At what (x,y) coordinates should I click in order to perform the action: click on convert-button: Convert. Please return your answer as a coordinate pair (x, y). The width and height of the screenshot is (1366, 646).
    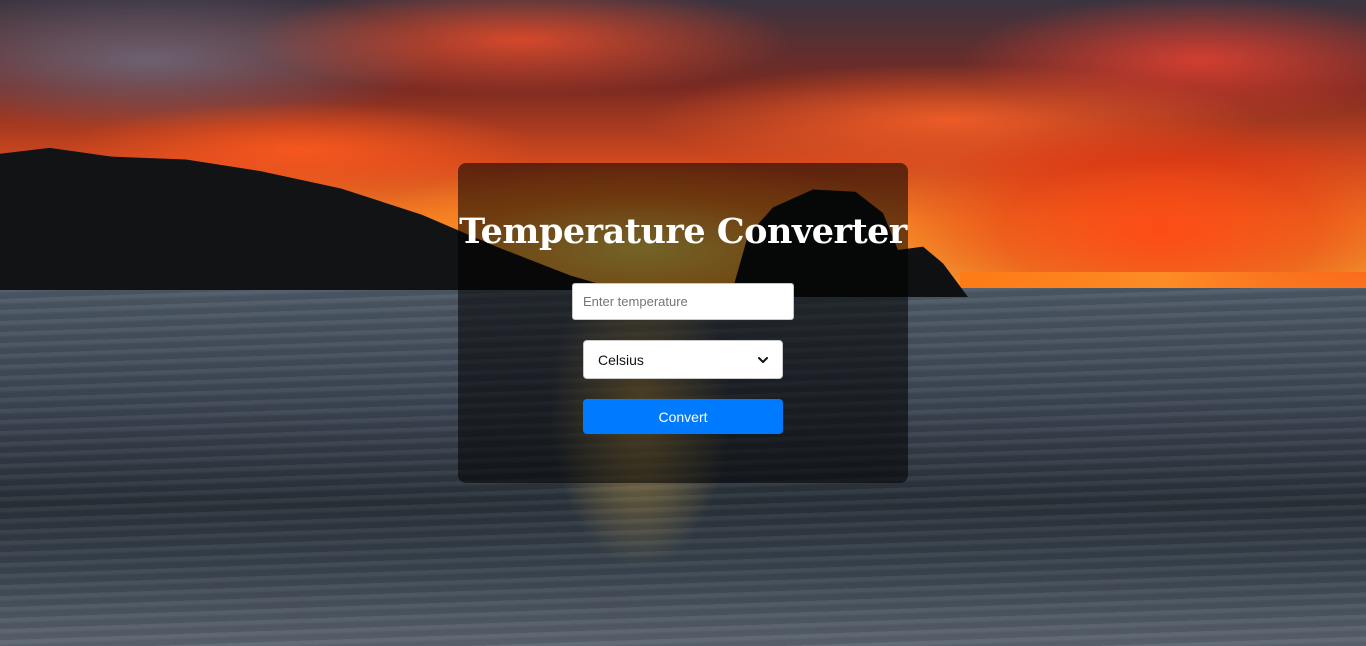
    Looking at the image, I should click on (683, 416).